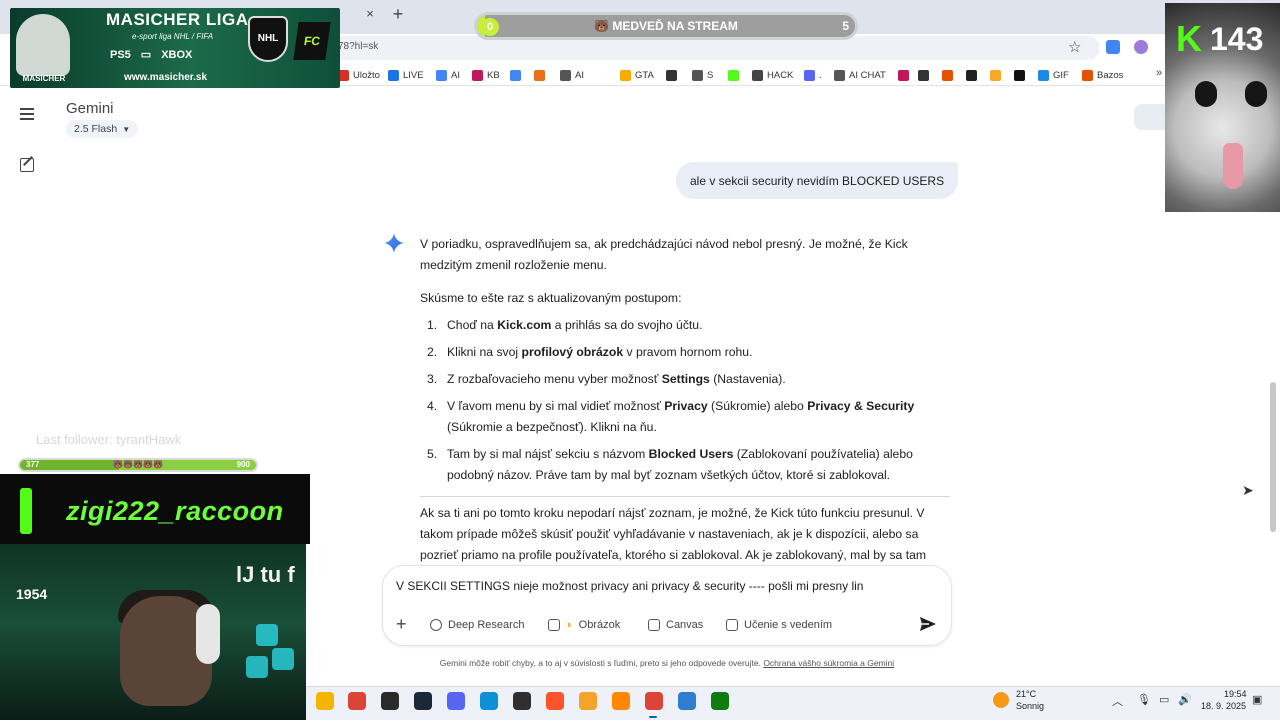 Image resolution: width=1280 pixels, height=720 pixels. I want to click on bookmark-item: Uložto, so click(359, 75).